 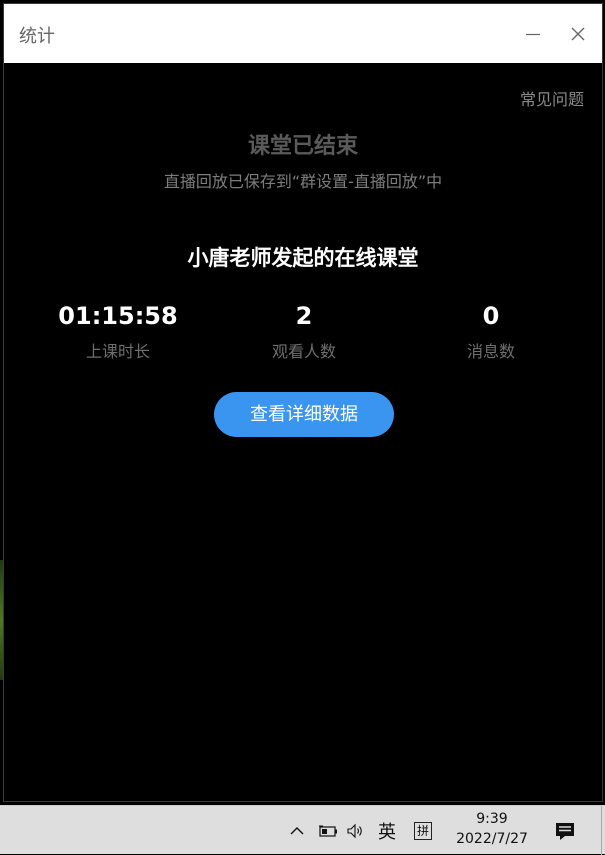 I want to click on close-icon, so click(x=578, y=34).